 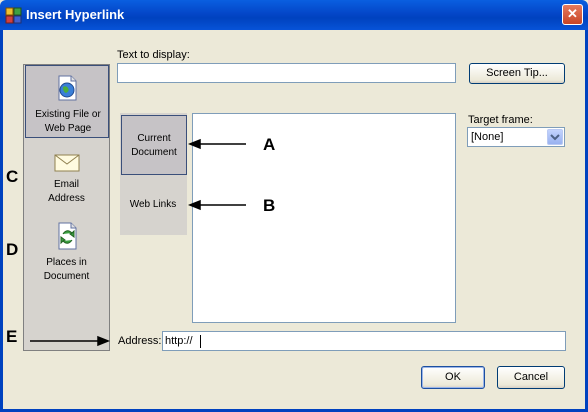 What do you see at coordinates (12, 249) in the screenshot?
I see `annotation-letter-d: D` at bounding box center [12, 249].